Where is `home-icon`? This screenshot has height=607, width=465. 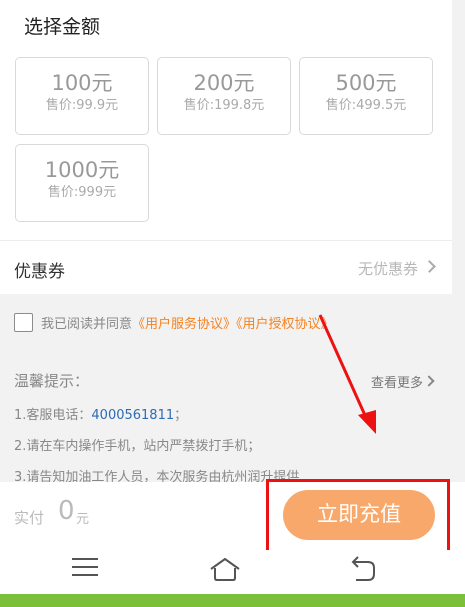 home-icon is located at coordinates (225, 569).